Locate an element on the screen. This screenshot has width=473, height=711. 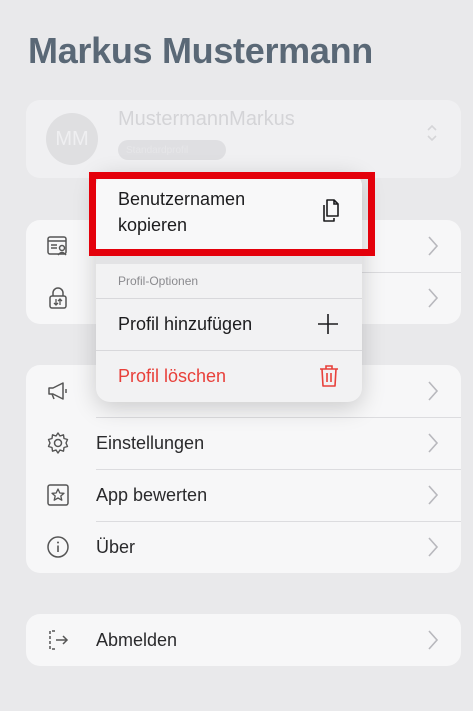
rate-app-label: App bewerten is located at coordinates (152, 494).